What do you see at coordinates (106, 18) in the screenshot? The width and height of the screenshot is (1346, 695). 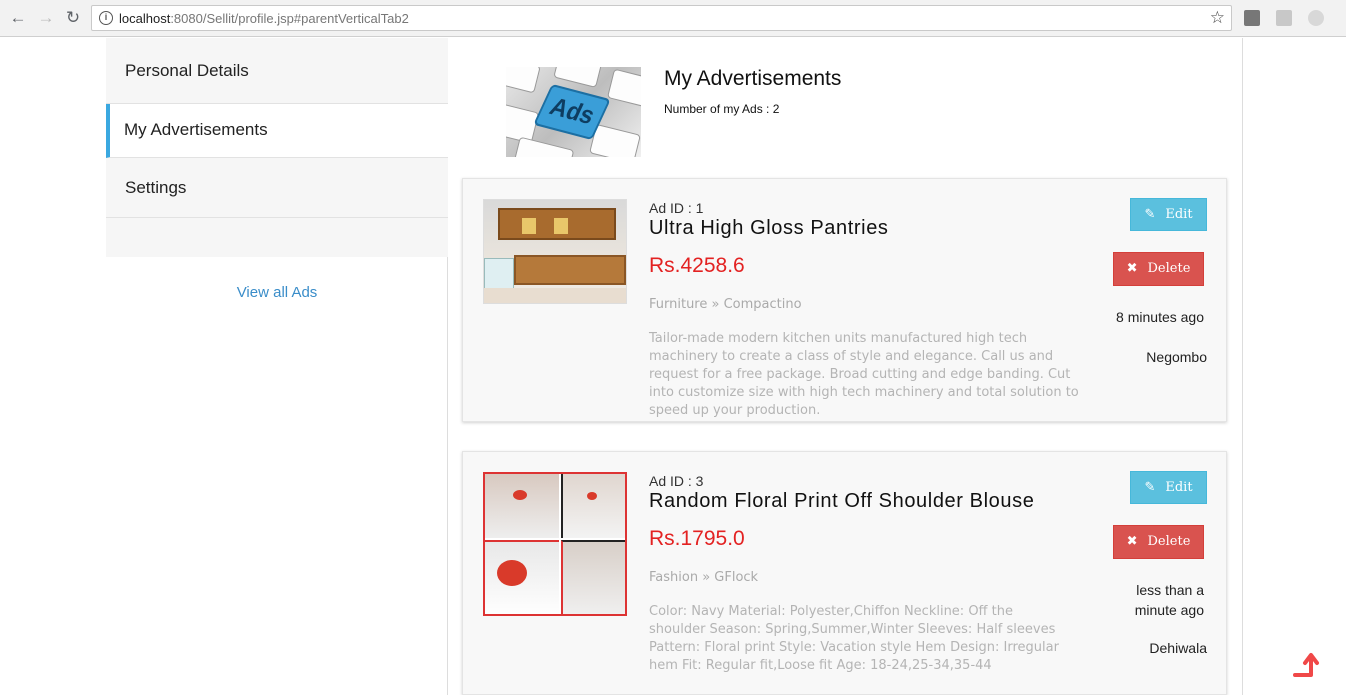 I see `info-icon: i` at bounding box center [106, 18].